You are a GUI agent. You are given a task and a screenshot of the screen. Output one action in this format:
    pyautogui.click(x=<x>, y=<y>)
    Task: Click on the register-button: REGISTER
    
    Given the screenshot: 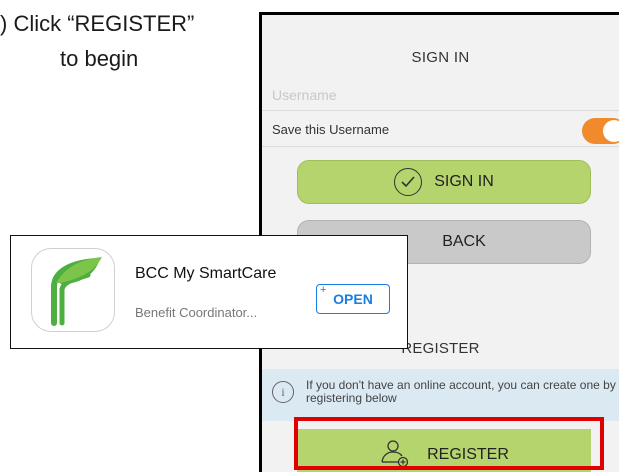 What is the action you would take?
    pyautogui.click(x=444, y=450)
    